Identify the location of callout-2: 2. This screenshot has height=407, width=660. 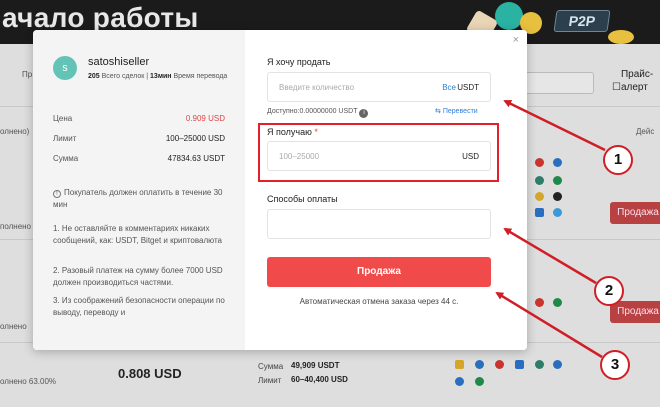
(609, 291).